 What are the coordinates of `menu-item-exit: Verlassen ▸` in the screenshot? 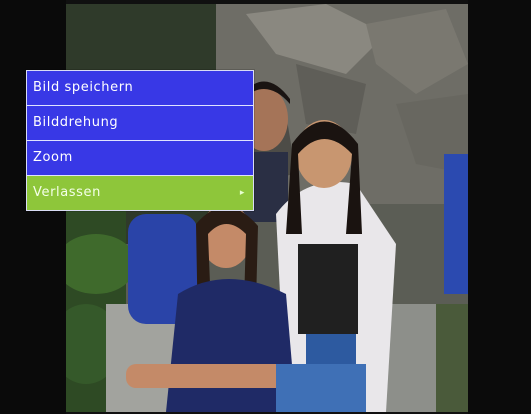 It's located at (140, 193).